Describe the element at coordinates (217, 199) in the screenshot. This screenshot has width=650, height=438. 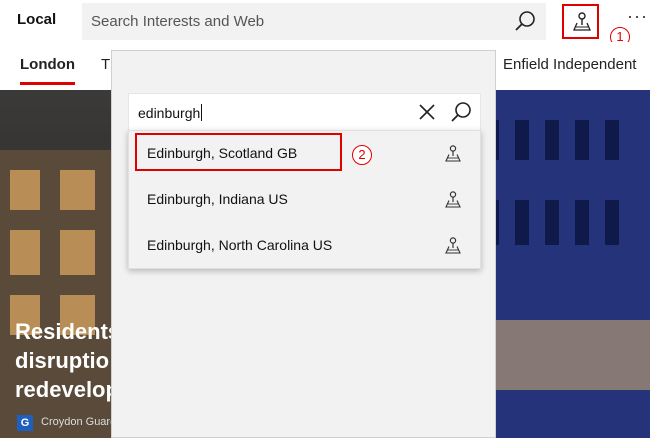
I see `location-result-label: Edinburgh, Indiana US` at that location.